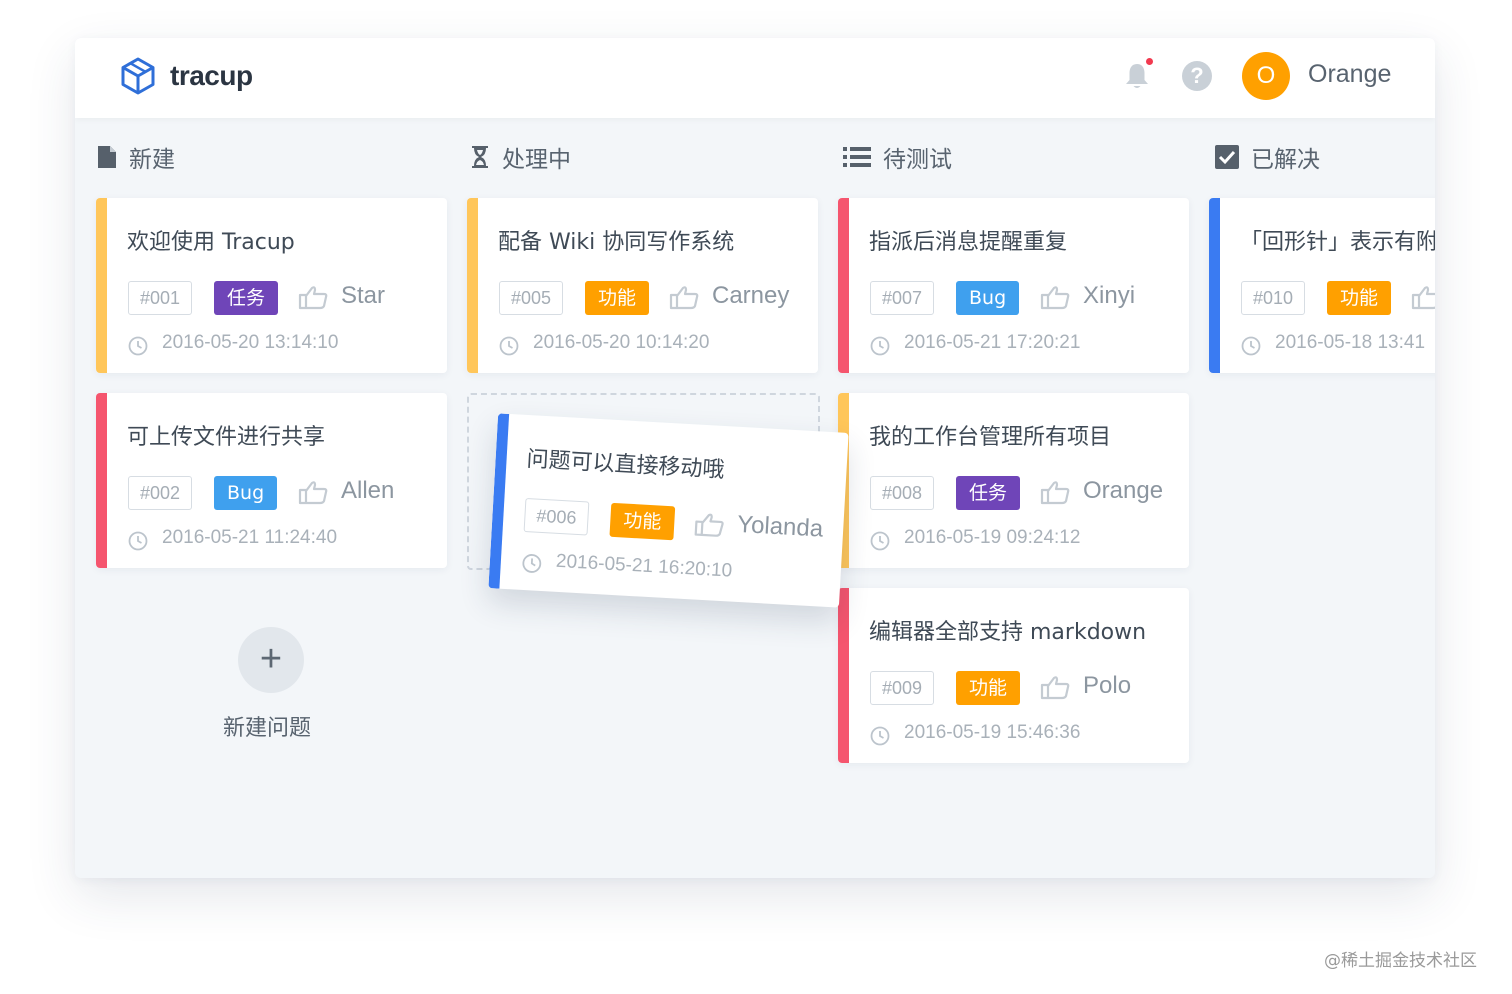 This screenshot has height=994, width=1512. What do you see at coordinates (107, 157) in the screenshot?
I see `document-icon` at bounding box center [107, 157].